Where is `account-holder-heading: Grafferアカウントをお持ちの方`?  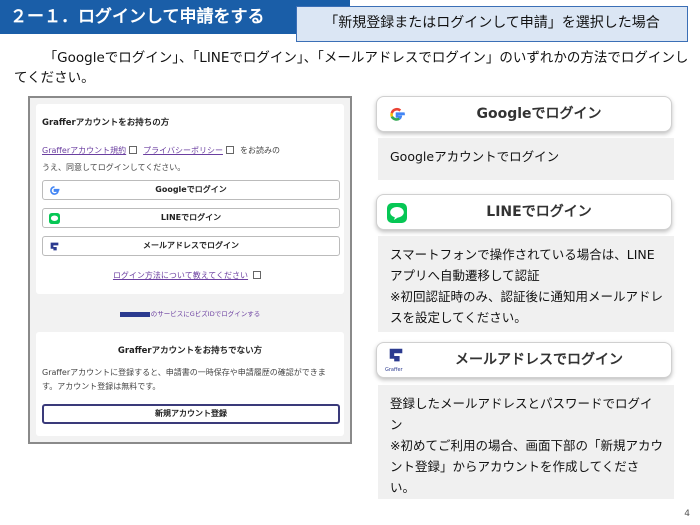
account-holder-heading: Grafferアカウントをお持ちの方 is located at coordinates (106, 123).